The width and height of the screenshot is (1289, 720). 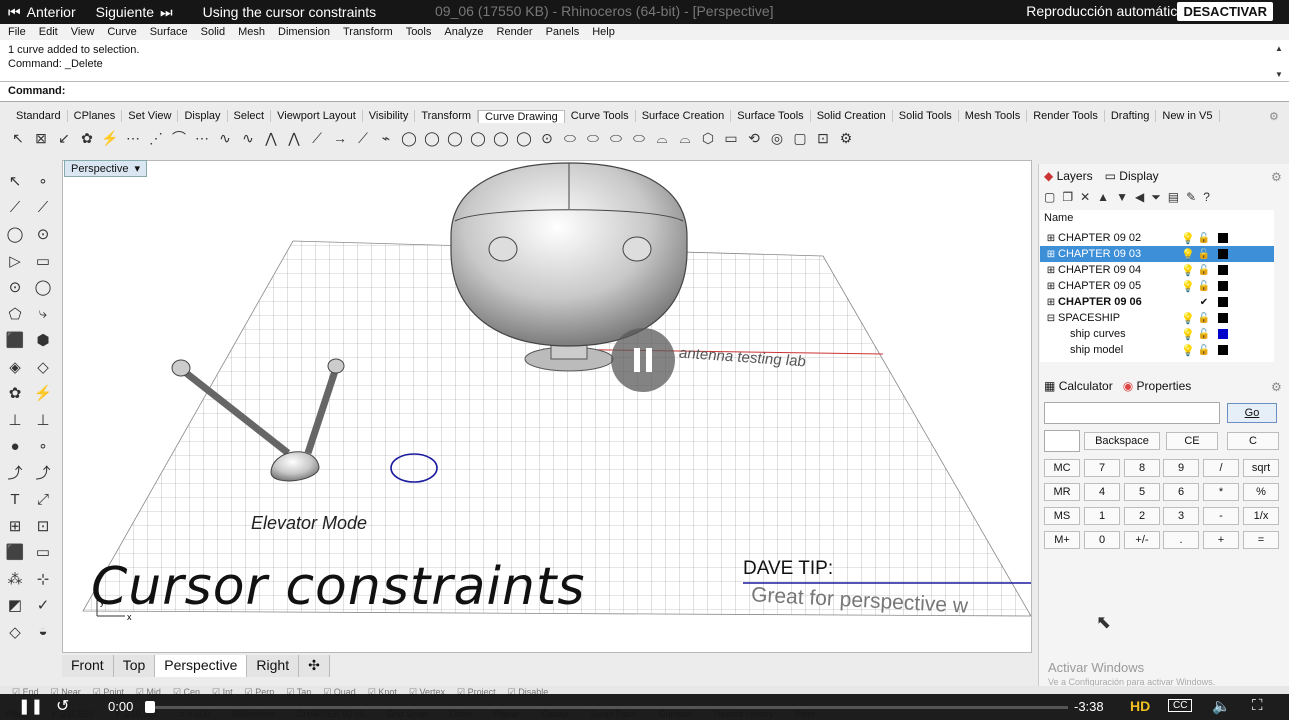 I want to click on calc-key-5: 5, so click(x=1142, y=492).